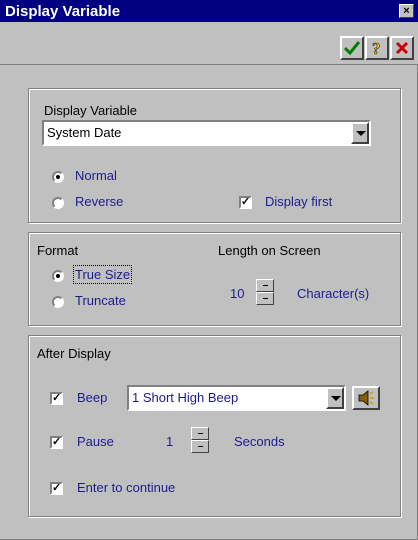 Image resolution: width=418 pixels, height=540 pixels. Describe the element at coordinates (84, 132) in the screenshot. I see `variable-select-value: System Date` at that location.